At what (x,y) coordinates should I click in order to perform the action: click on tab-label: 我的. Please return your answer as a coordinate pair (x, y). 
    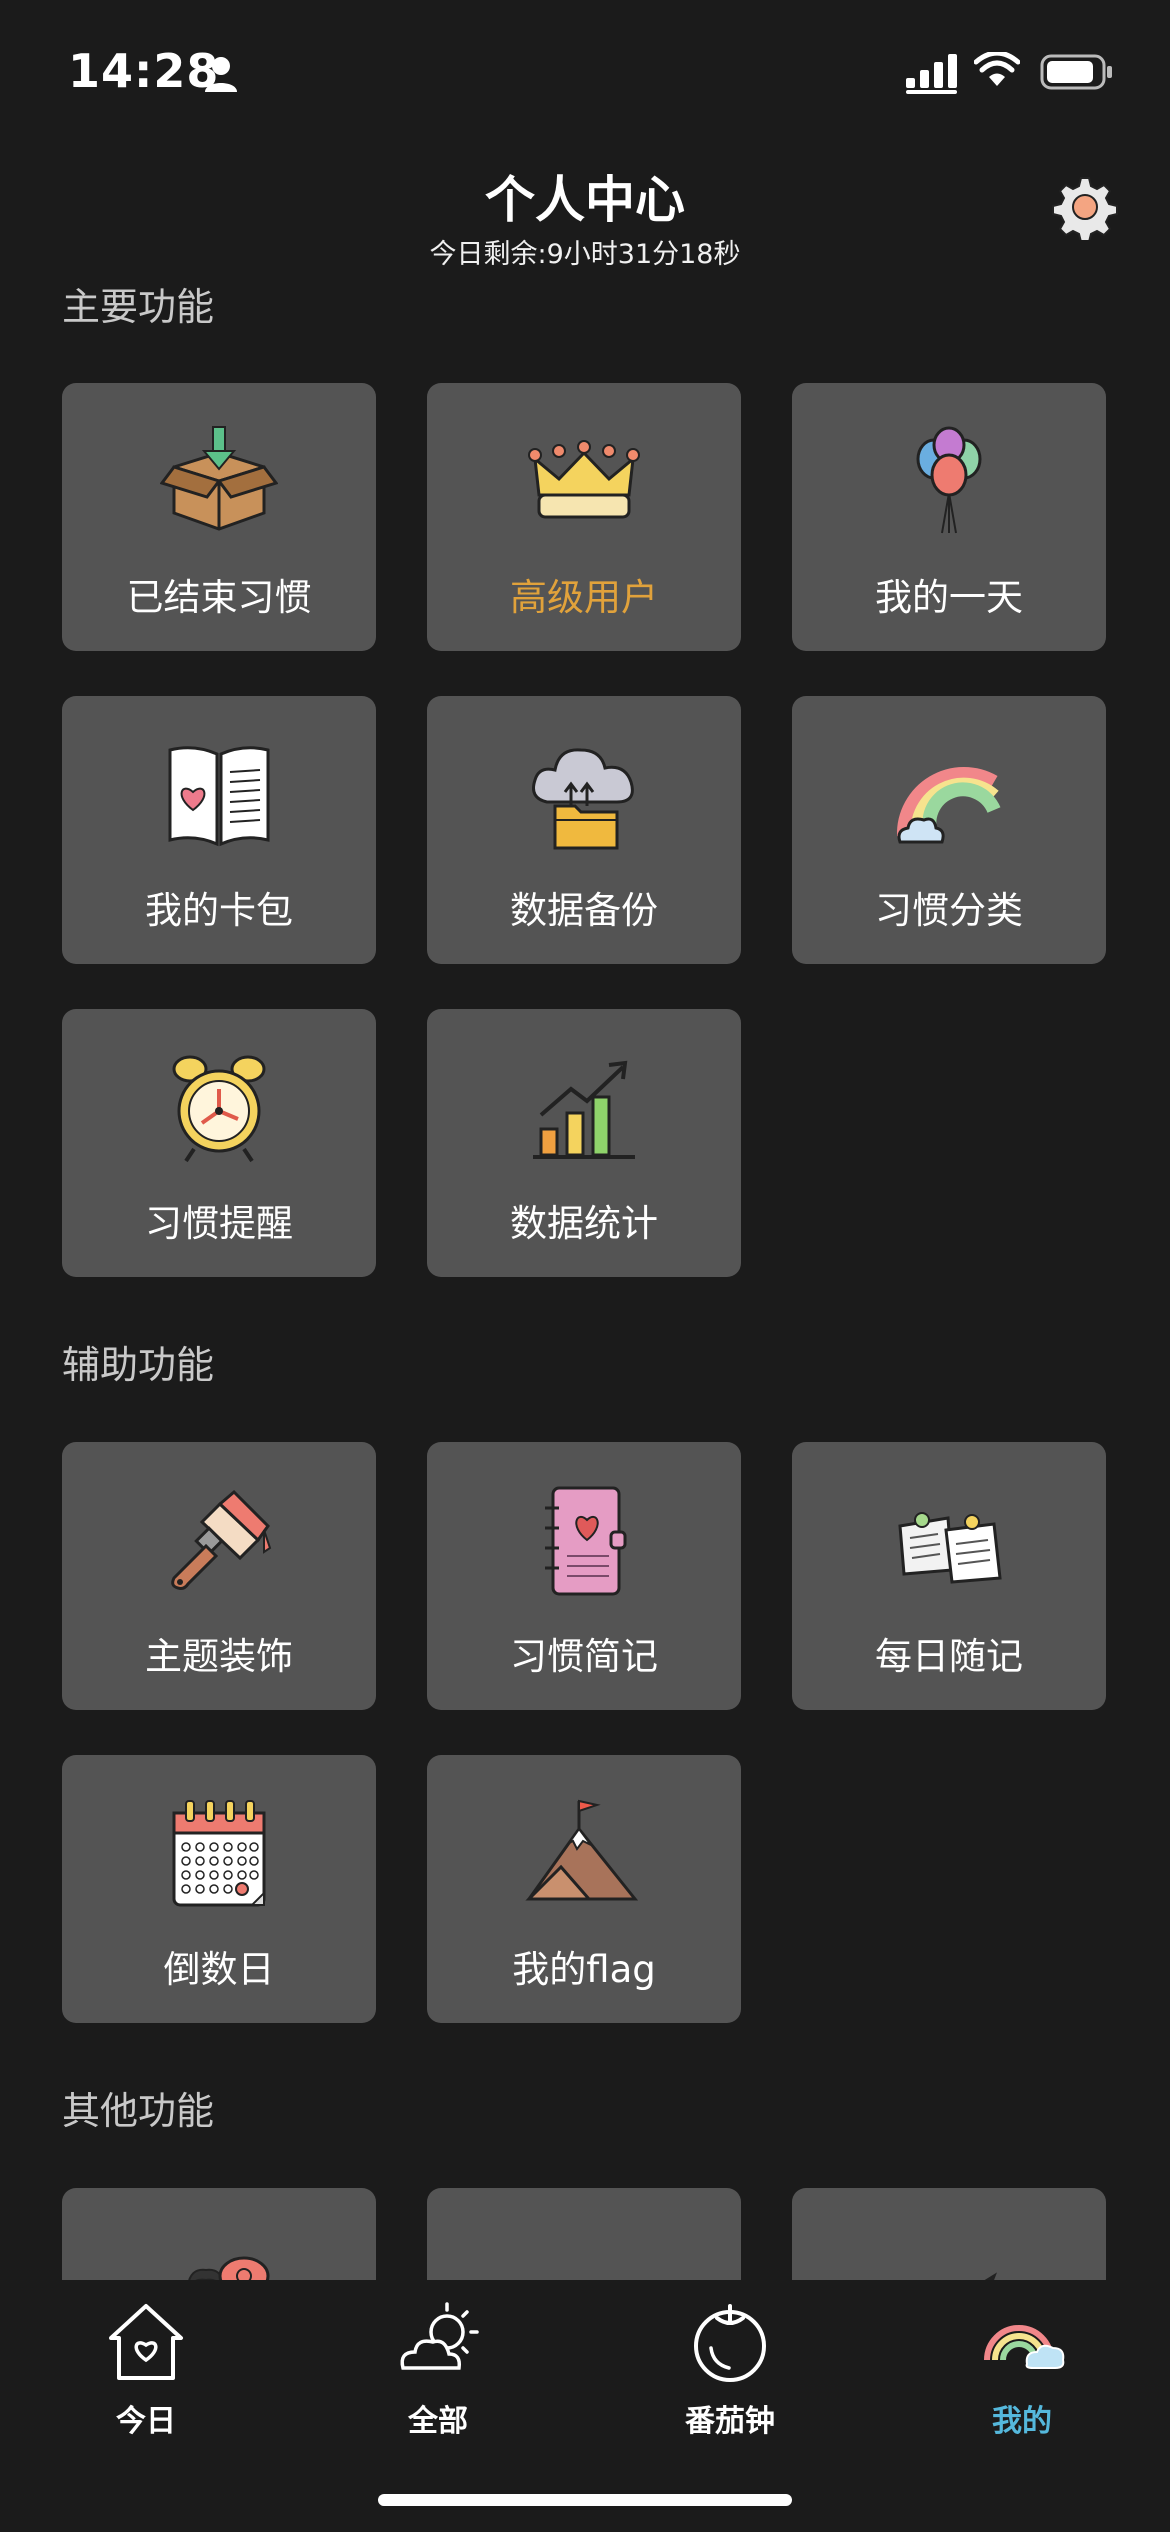
    Looking at the image, I should click on (1022, 2421).